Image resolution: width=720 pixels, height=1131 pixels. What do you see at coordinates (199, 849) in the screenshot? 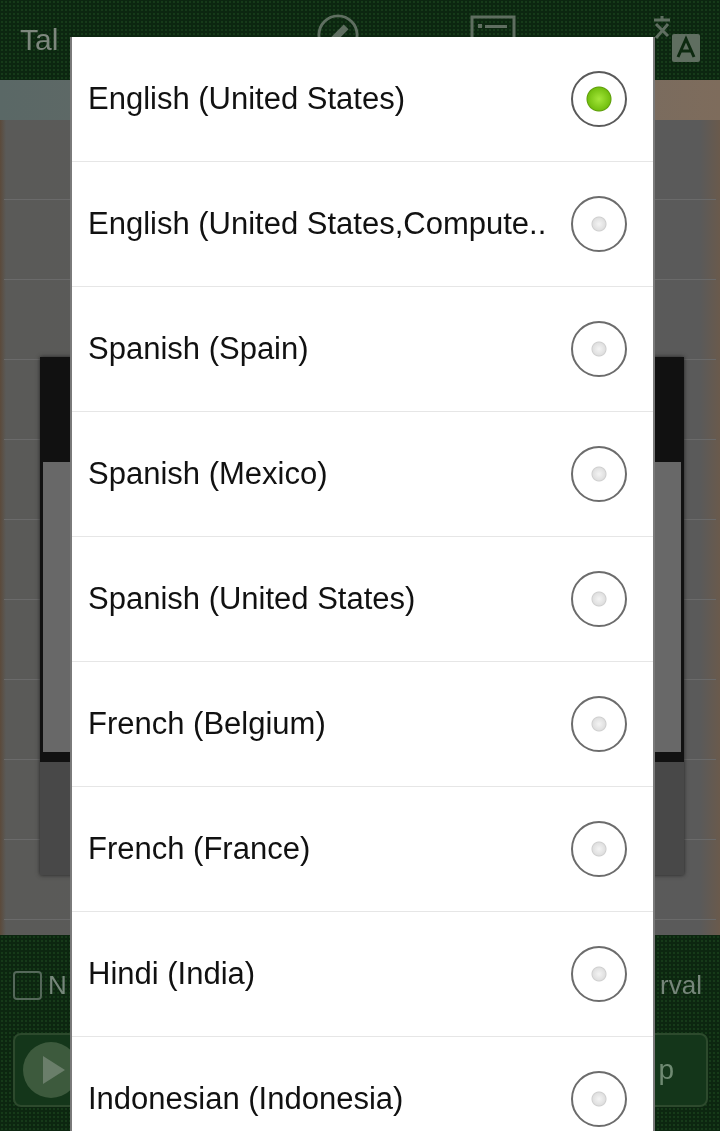
I see `language-name: French (France)` at bounding box center [199, 849].